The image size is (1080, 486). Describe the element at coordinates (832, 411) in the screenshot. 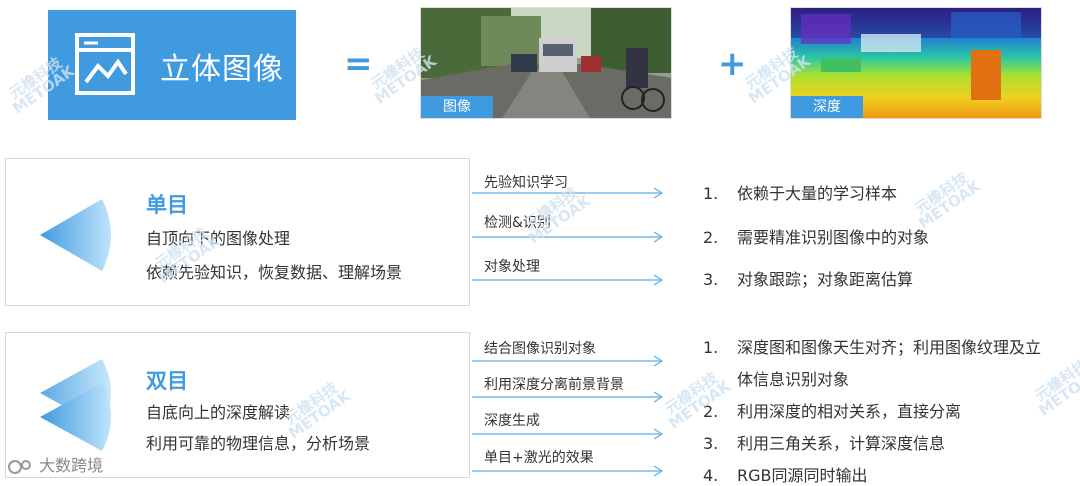

I see `bino-result-2: 2. 利用深度的相对关系，直接分离` at that location.